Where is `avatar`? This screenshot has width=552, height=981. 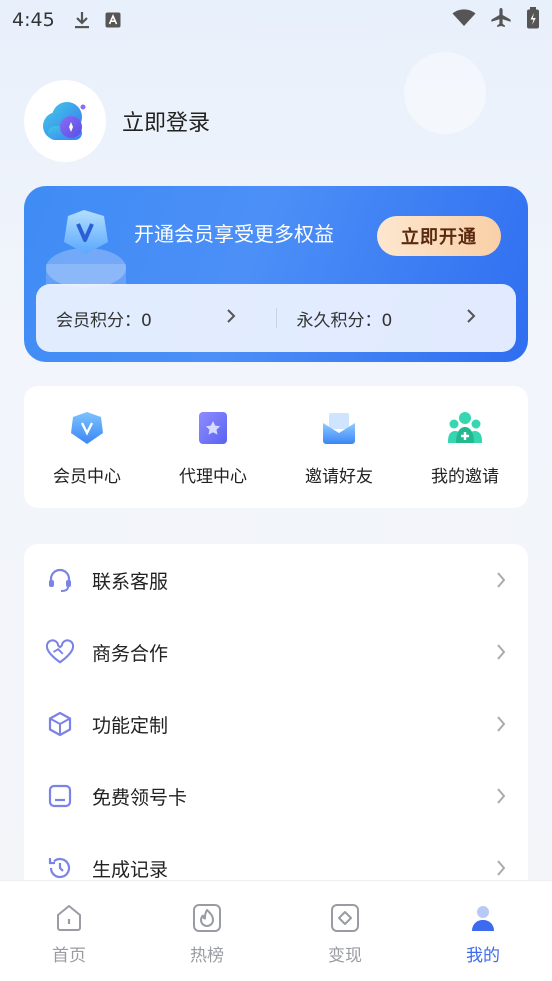 avatar is located at coordinates (65, 121).